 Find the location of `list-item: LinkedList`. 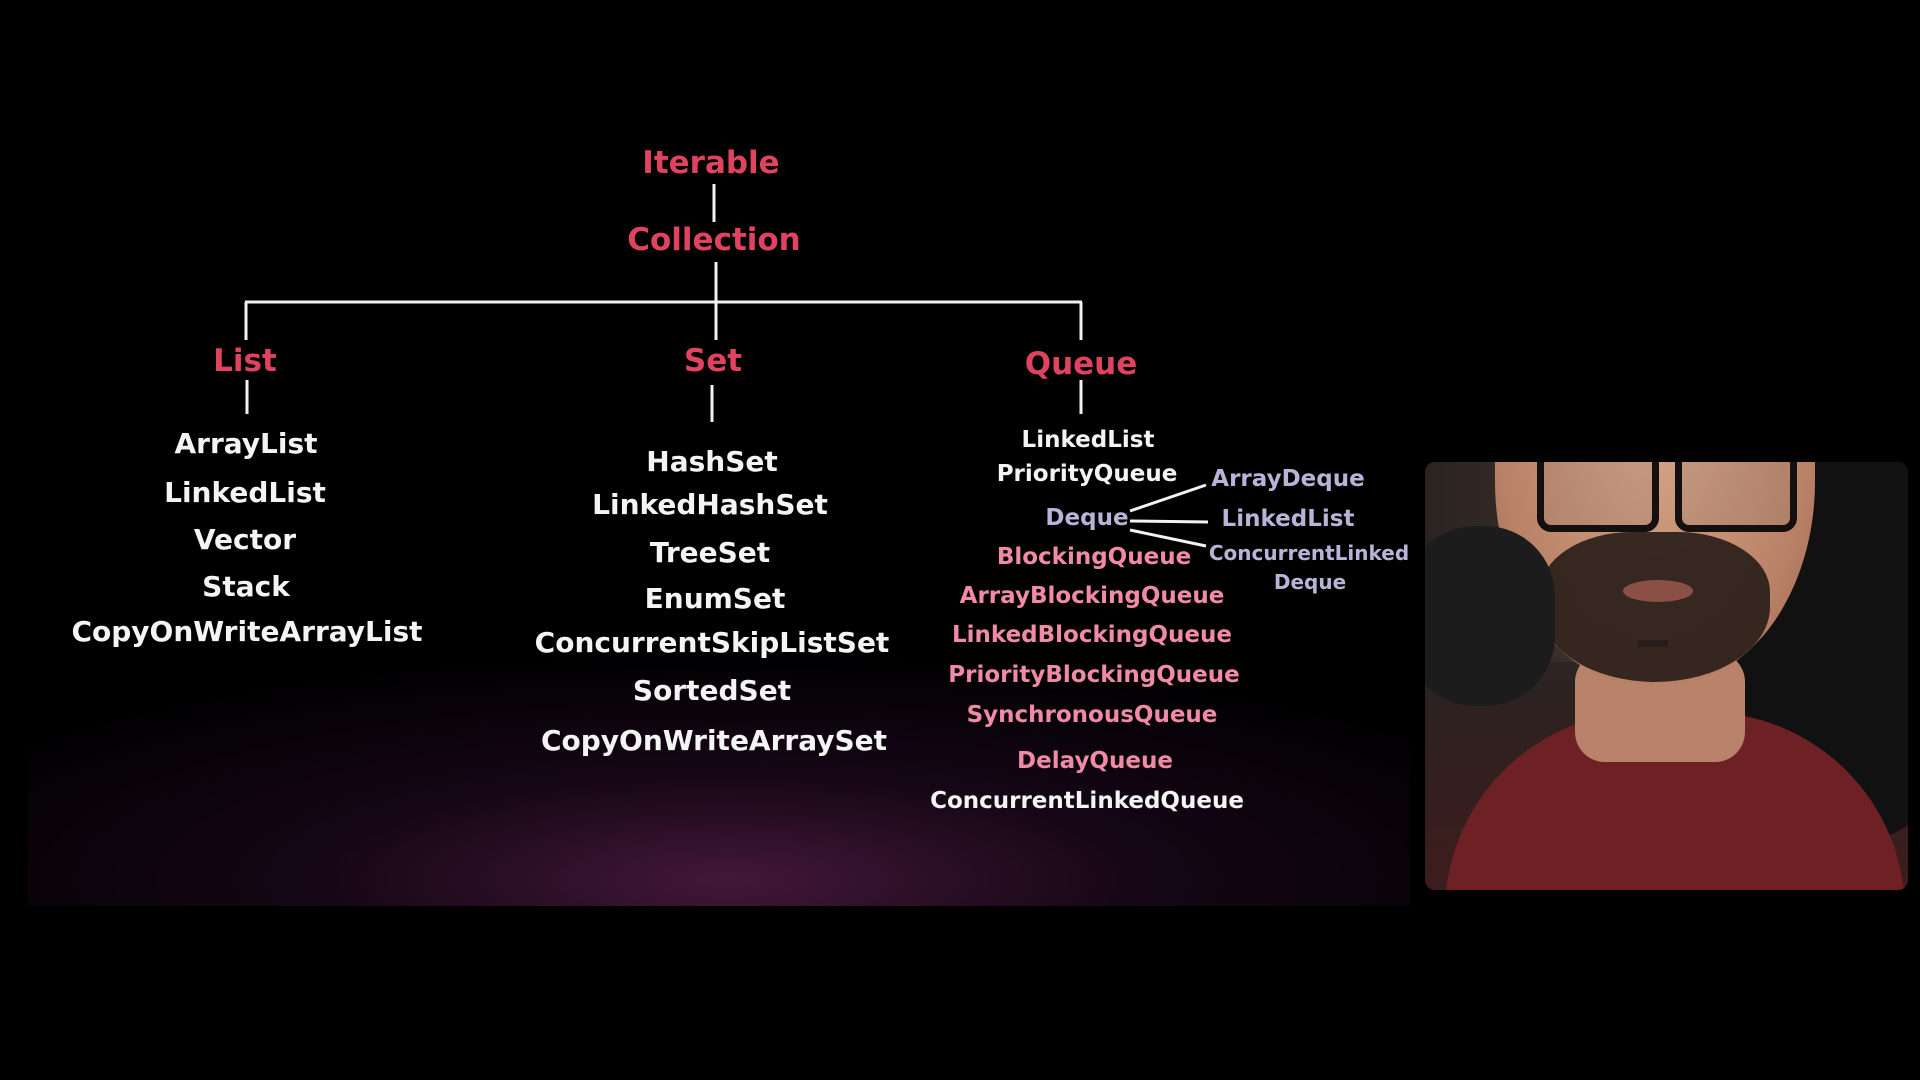

list-item: LinkedList is located at coordinates (245, 492).